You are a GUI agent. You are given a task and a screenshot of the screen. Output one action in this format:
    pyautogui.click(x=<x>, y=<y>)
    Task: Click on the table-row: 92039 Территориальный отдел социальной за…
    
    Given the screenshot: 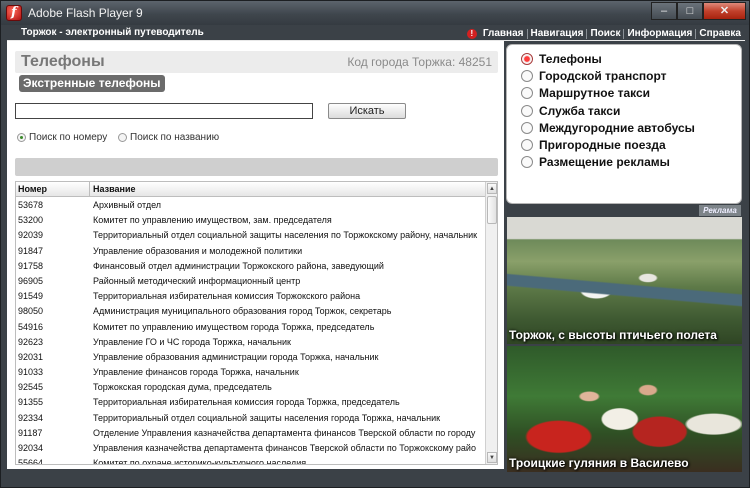 What is the action you would take?
    pyautogui.click(x=251, y=235)
    